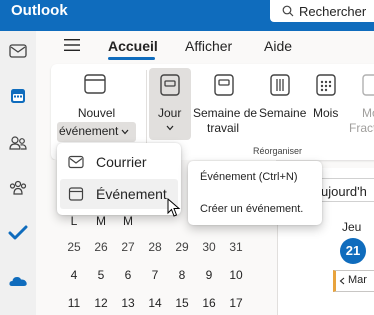  I want to click on work-week-icon, so click(224, 85).